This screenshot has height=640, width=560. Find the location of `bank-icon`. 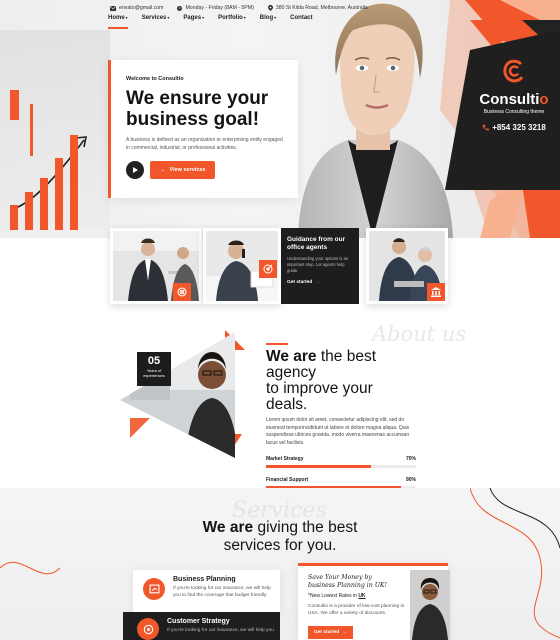

bank-icon is located at coordinates (436, 292).